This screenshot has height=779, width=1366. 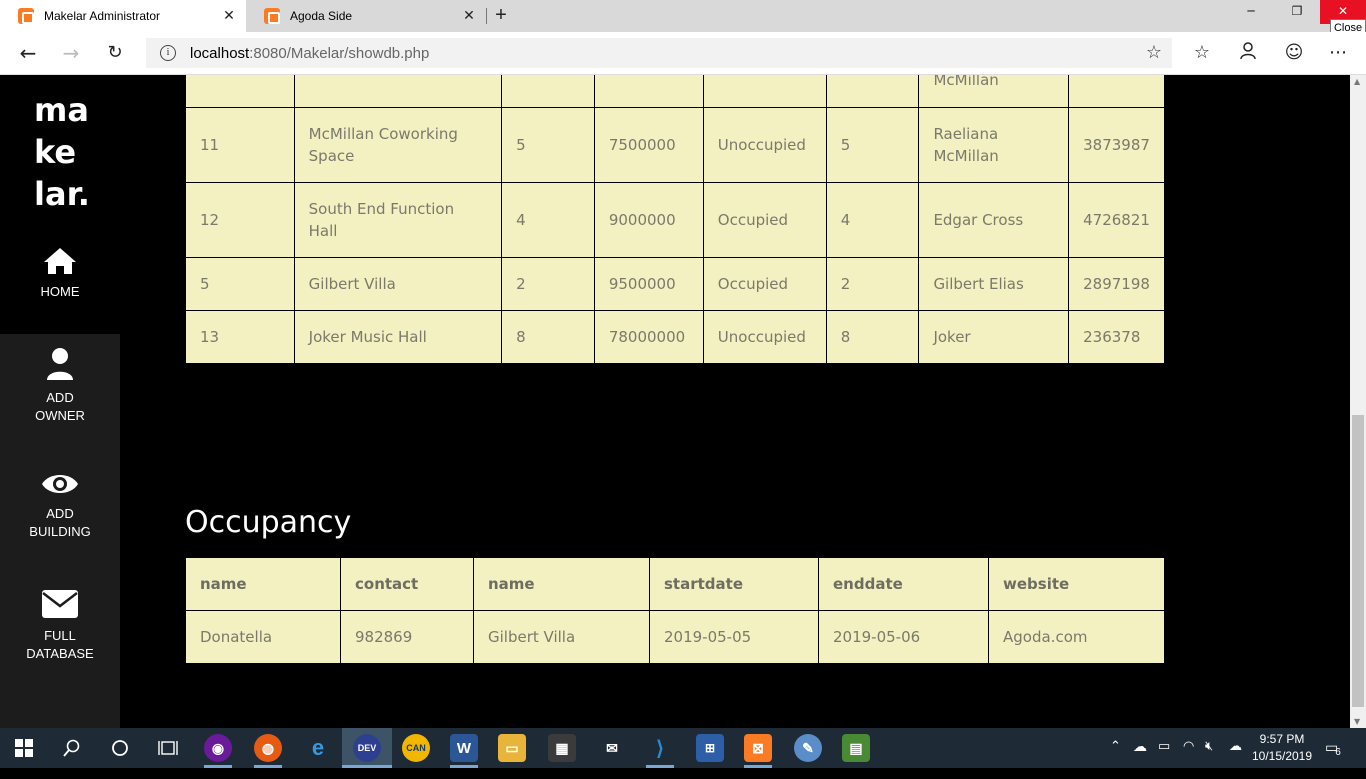 What do you see at coordinates (501, 16) in the screenshot?
I see `new-tab-icon: +` at bounding box center [501, 16].